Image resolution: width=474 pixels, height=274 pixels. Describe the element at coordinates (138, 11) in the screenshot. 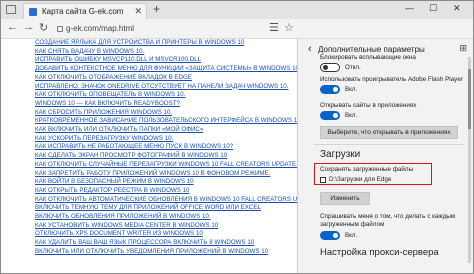

I see `tab-close-icon: ✕` at that location.